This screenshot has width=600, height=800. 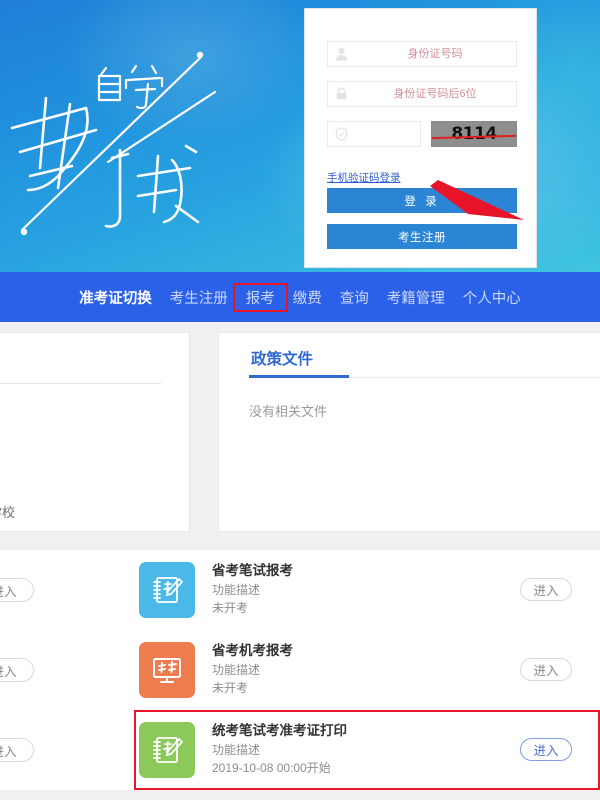 I want to click on service-text-block: 统考笔试考准考证打印 功能描述 2019-10-08 00:00开始, so click(x=279, y=749).